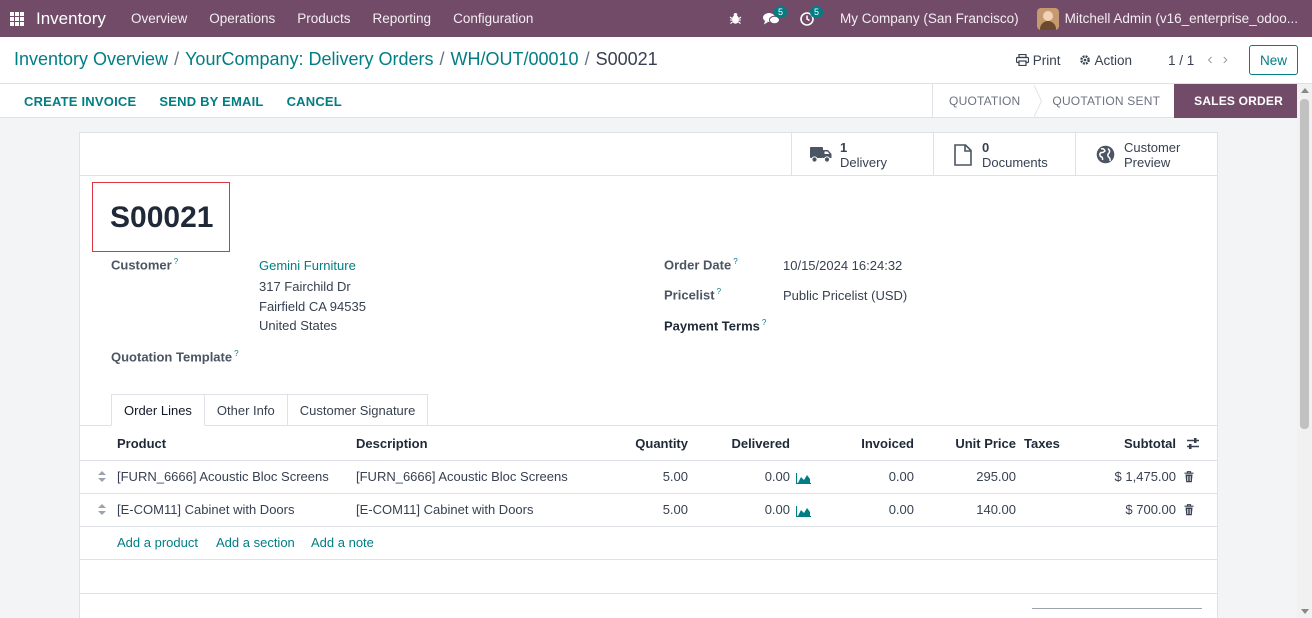  I want to click on add-note-link: Add a note, so click(342, 542).